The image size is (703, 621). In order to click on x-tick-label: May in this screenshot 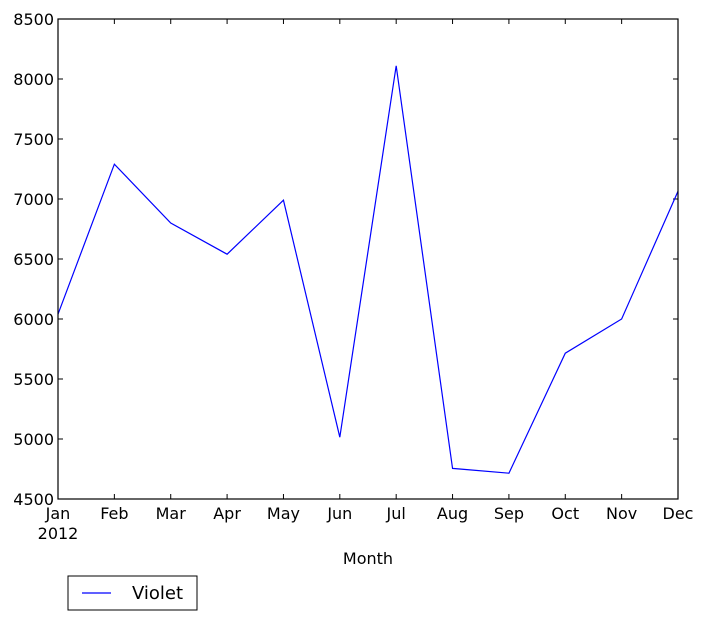, I will do `click(283, 513)`.